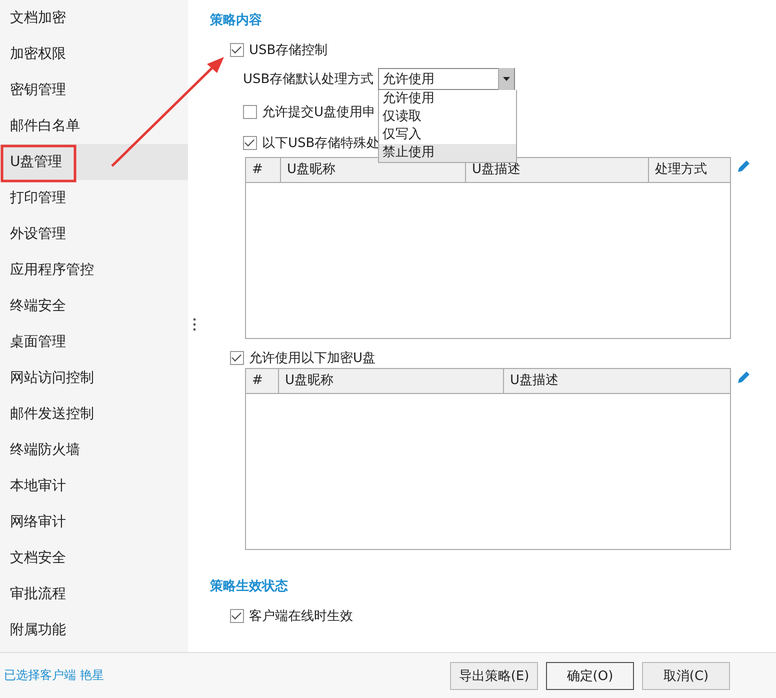 The width and height of the screenshot is (776, 698). Describe the element at coordinates (94, 306) in the screenshot. I see `sidebar-item: 终端安全` at that location.